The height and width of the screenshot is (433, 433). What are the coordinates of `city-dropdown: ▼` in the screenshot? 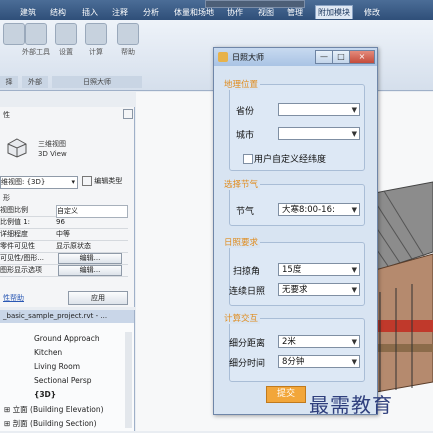 It's located at (319, 133).